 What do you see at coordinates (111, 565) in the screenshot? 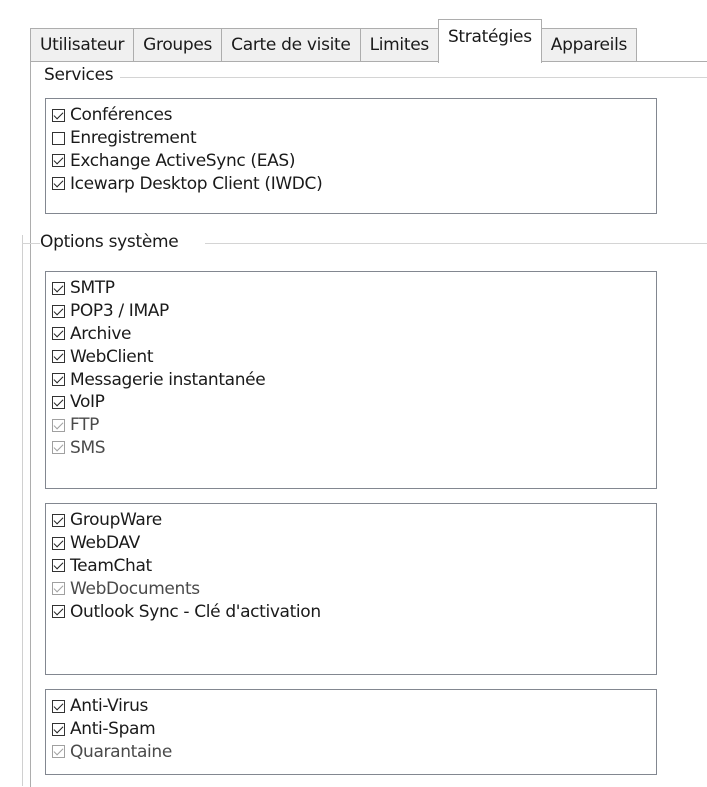
I see `checkbox-label: TeamChat` at bounding box center [111, 565].